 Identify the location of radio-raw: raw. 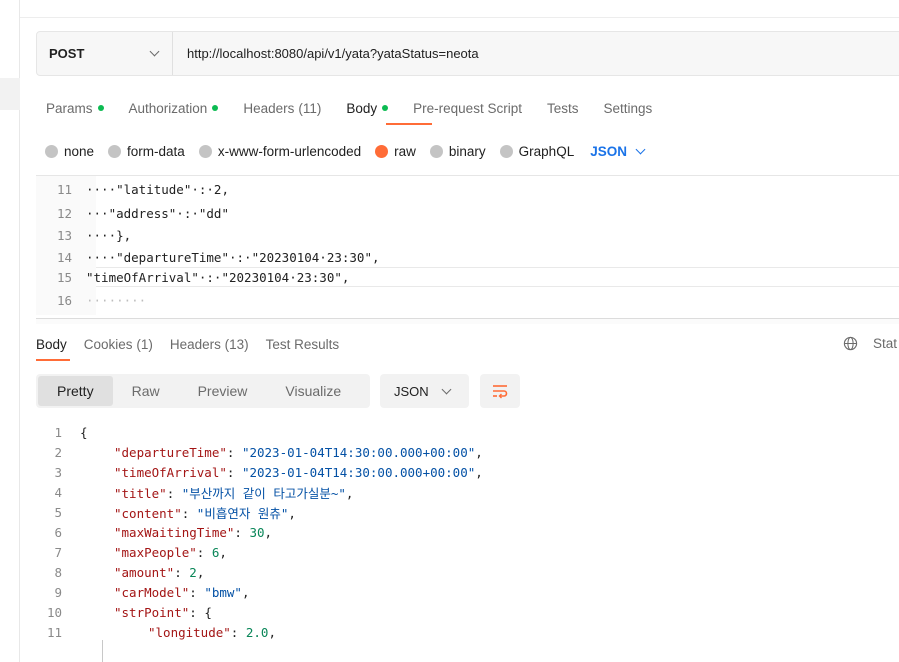
(395, 151).